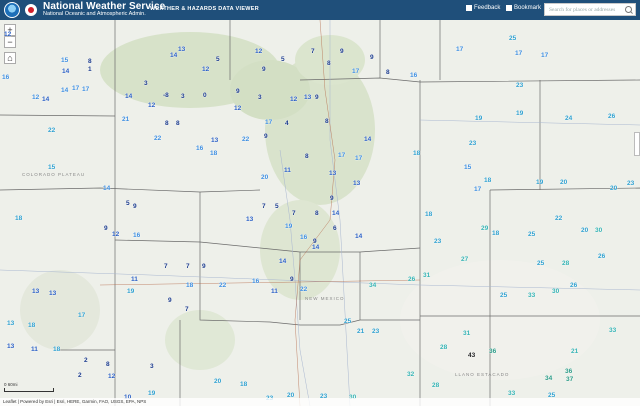  What do you see at coordinates (410, 374) in the screenshot?
I see `station-marker: 32` at bounding box center [410, 374].